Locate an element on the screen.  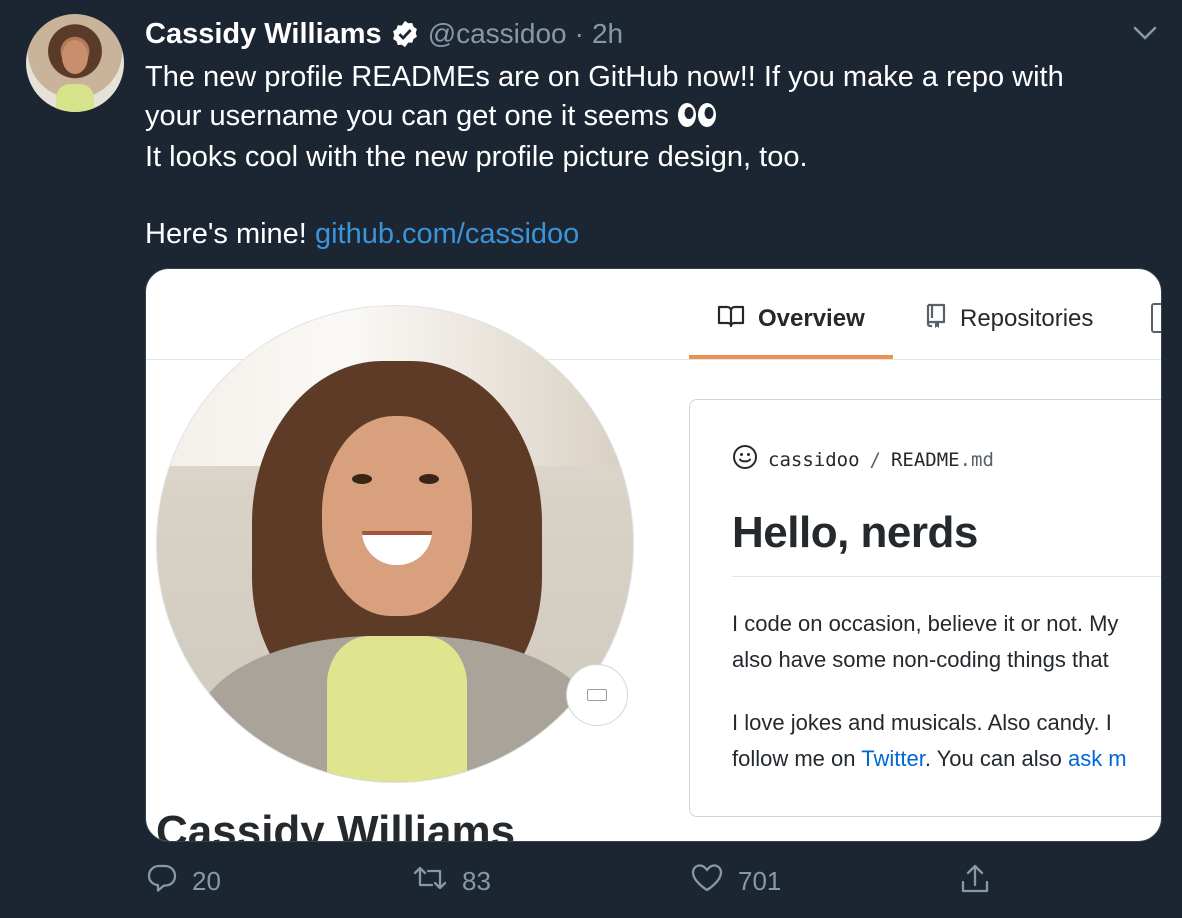
repo-icon is located at coordinates (936, 319).